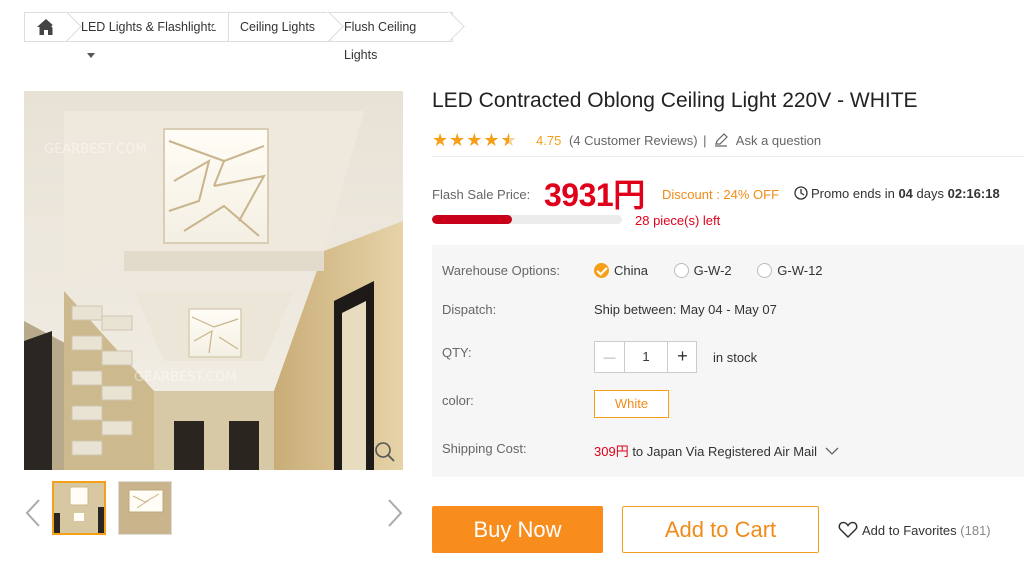 This screenshot has width=1024, height=570. What do you see at coordinates (95, 149) in the screenshot?
I see `watermark: GEARBEST.COM` at bounding box center [95, 149].